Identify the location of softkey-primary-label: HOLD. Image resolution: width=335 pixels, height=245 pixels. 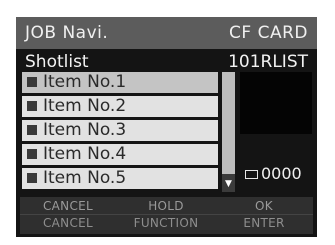
(166, 206).